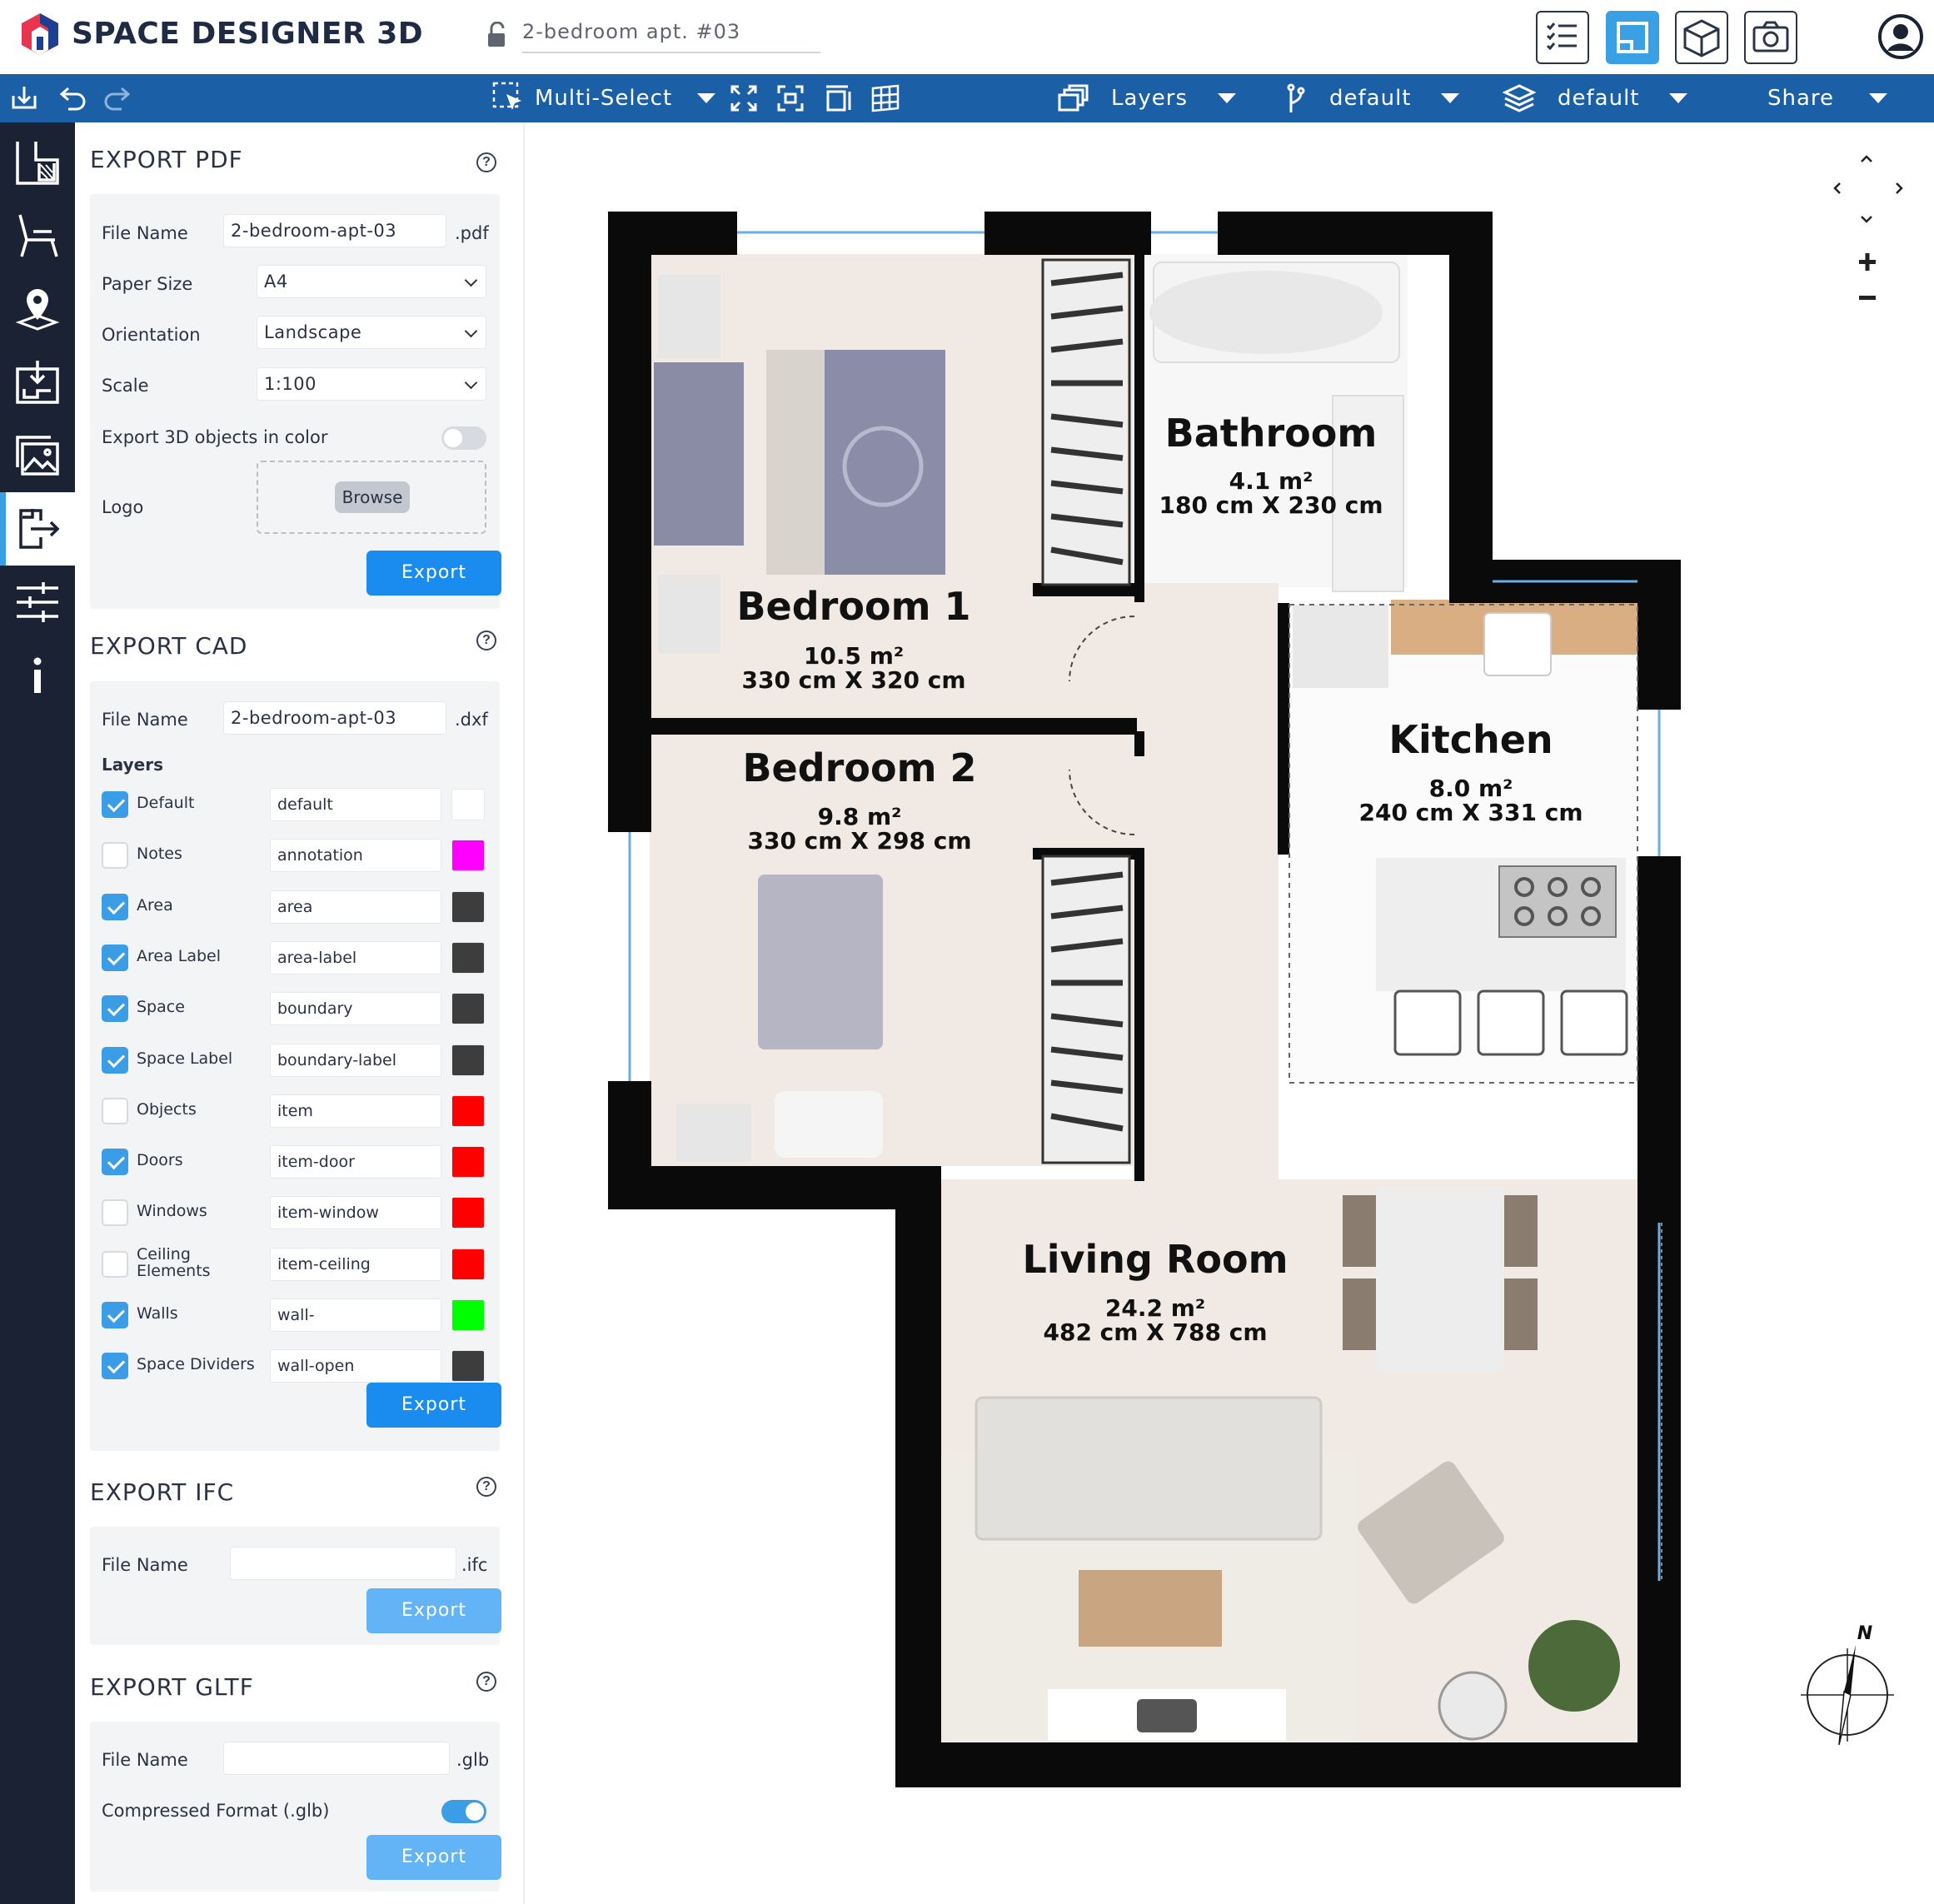 The height and width of the screenshot is (1904, 1934). I want to click on layer-code-input: item-ceiling, so click(355, 1264).